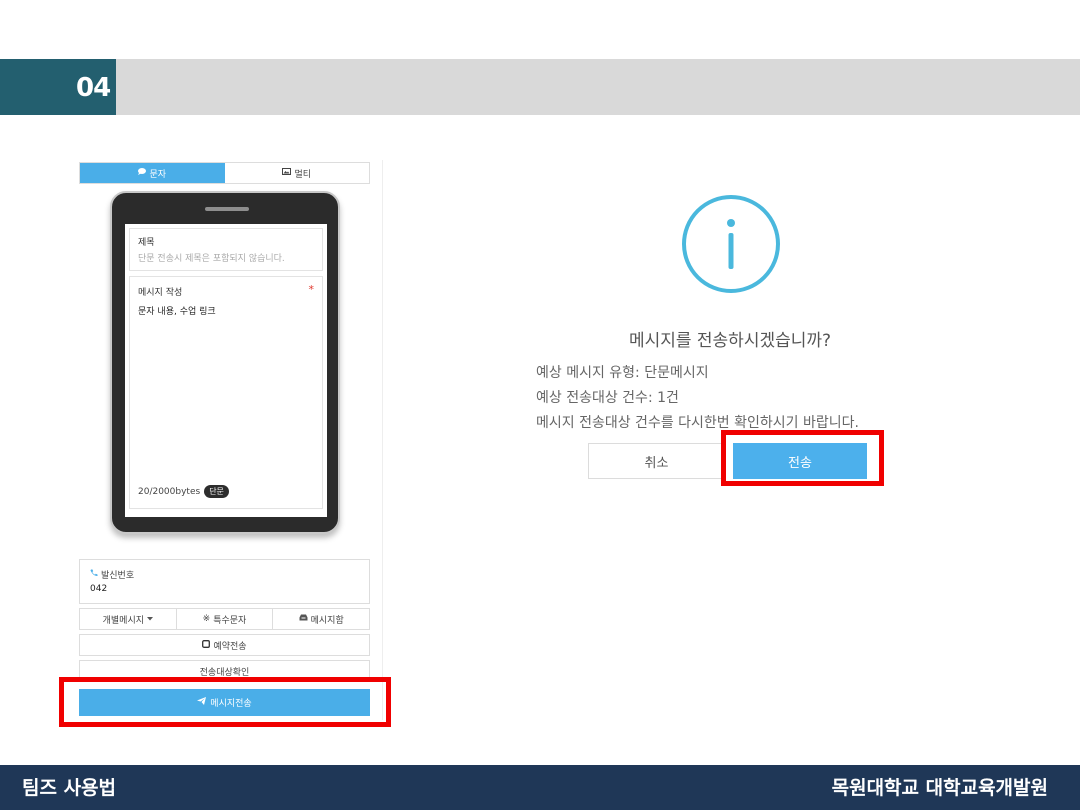 This screenshot has width=1080, height=810. Describe the element at coordinates (58, 87) in the screenshot. I see `section-number-box: 04` at that location.